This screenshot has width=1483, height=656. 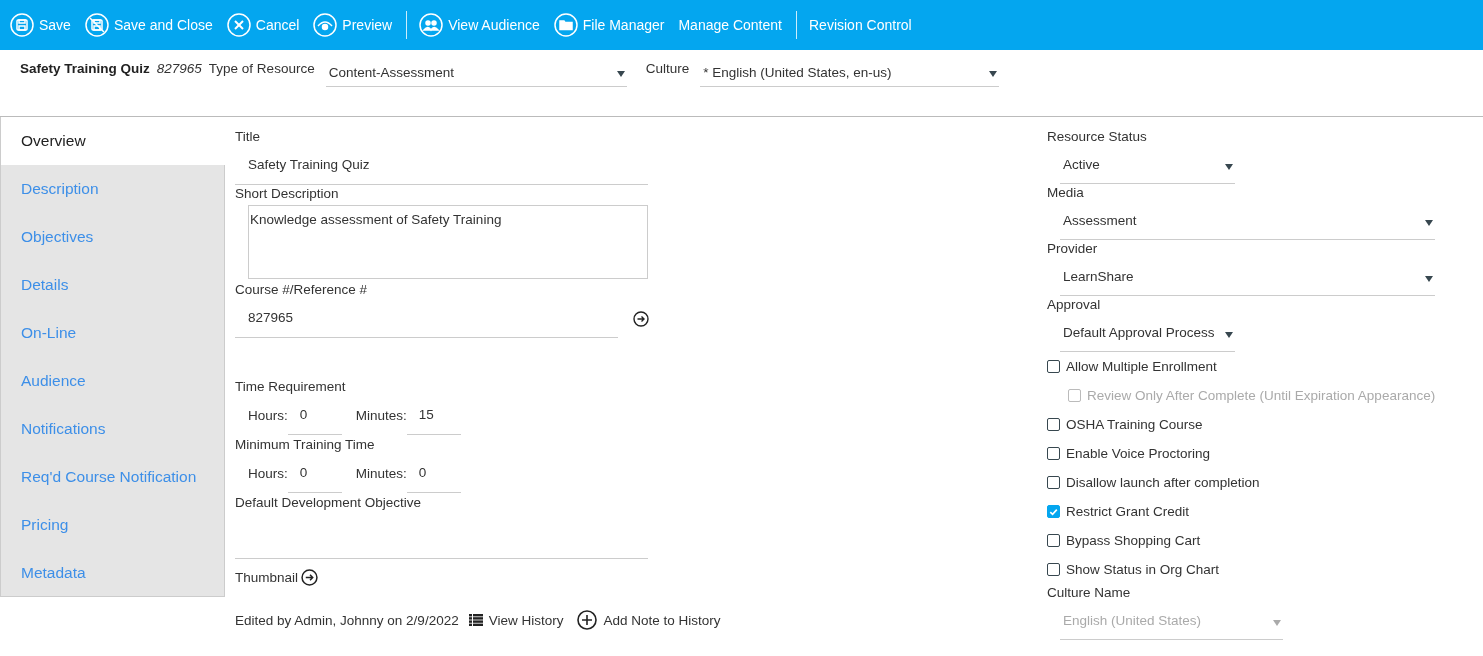 What do you see at coordinates (305, 445) in the screenshot?
I see `field-label: Minimum Training Time` at bounding box center [305, 445].